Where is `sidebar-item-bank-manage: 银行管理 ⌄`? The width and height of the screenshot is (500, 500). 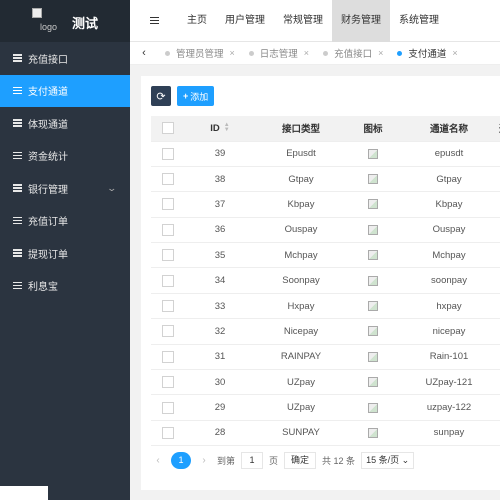 sidebar-item-bank-manage: 银行管理 ⌄ is located at coordinates (65, 188).